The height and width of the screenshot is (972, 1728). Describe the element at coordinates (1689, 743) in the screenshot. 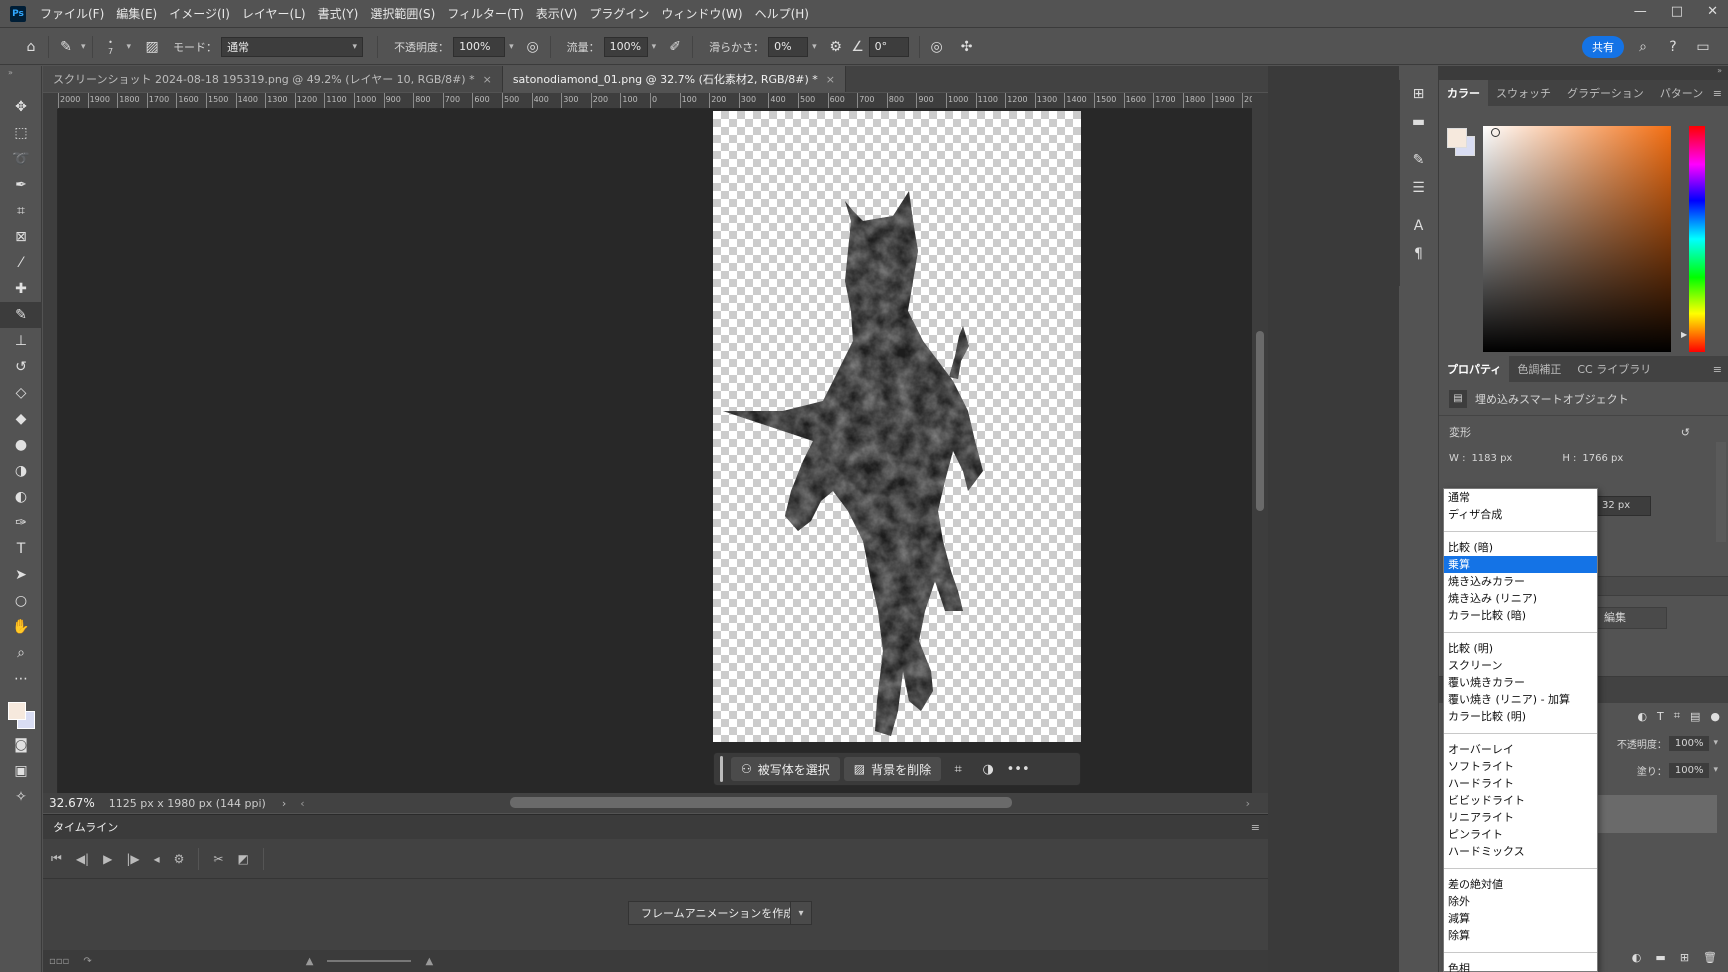

I see `layer-opacity-field: 100%` at that location.